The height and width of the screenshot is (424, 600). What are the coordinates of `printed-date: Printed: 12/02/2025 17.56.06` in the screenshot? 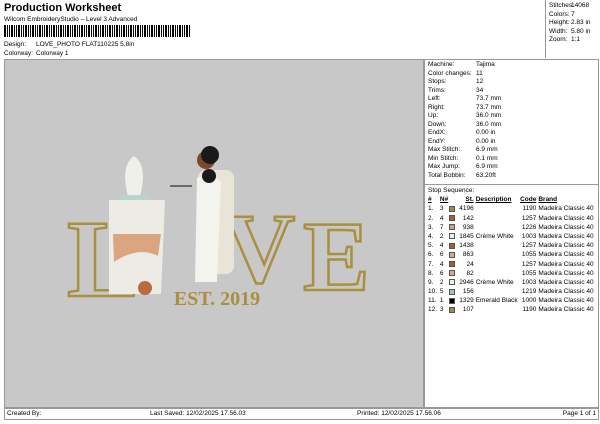 It's located at (399, 413).